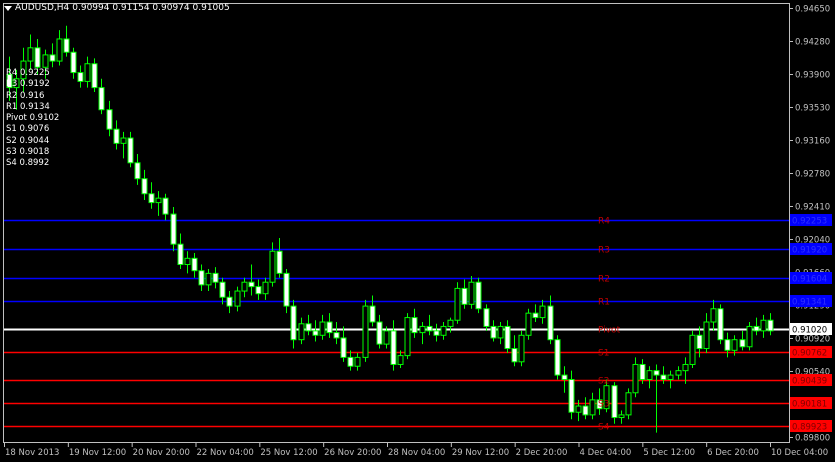 This screenshot has width=835, height=462. What do you see at coordinates (812, 439) in the screenshot?
I see `price-tick-label: 0.89800` at bounding box center [812, 439].